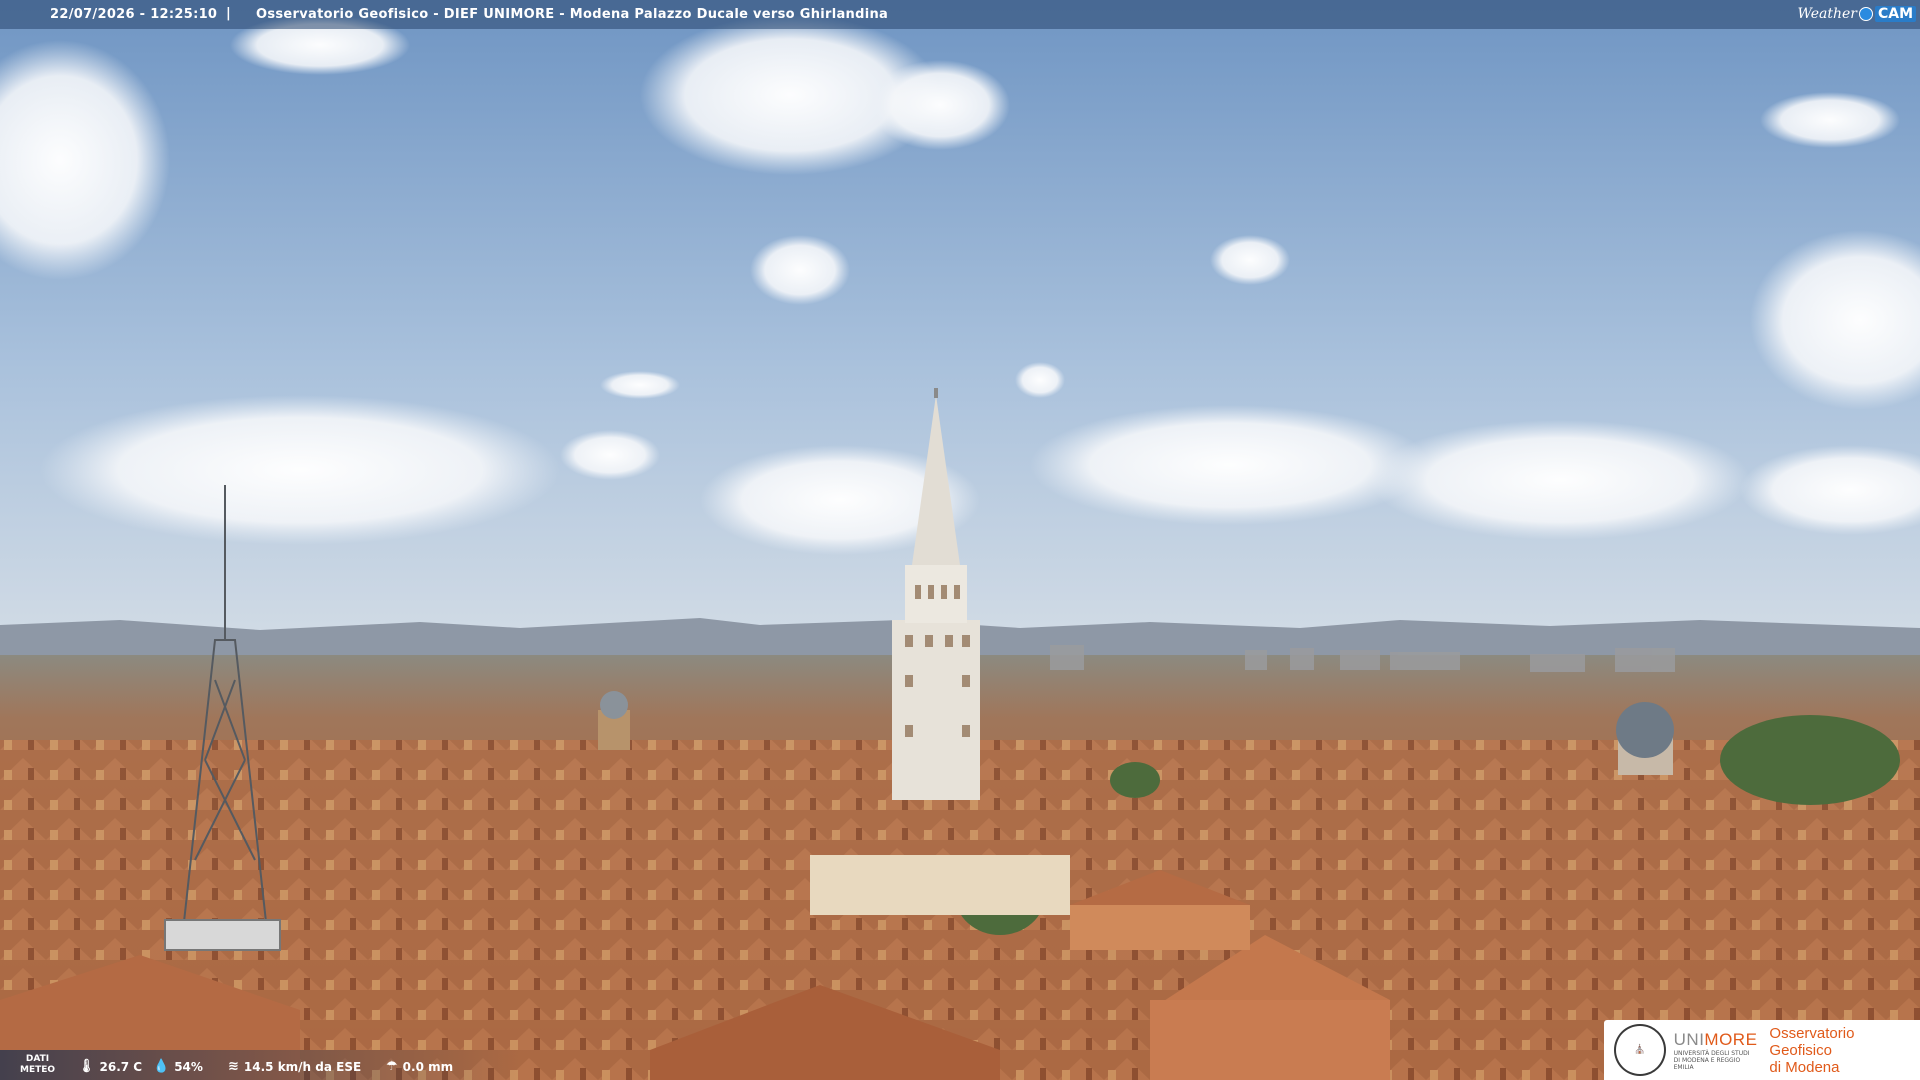  Describe the element at coordinates (134, 14) in the screenshot. I see `timestamp: 22/07/2026 - 12:25:10` at that location.